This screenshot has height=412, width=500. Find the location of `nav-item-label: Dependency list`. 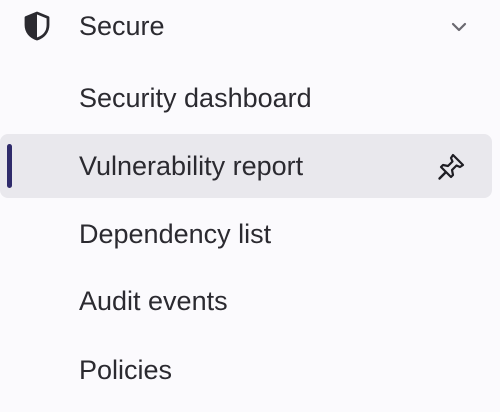

nav-item-label: Dependency list is located at coordinates (175, 234).